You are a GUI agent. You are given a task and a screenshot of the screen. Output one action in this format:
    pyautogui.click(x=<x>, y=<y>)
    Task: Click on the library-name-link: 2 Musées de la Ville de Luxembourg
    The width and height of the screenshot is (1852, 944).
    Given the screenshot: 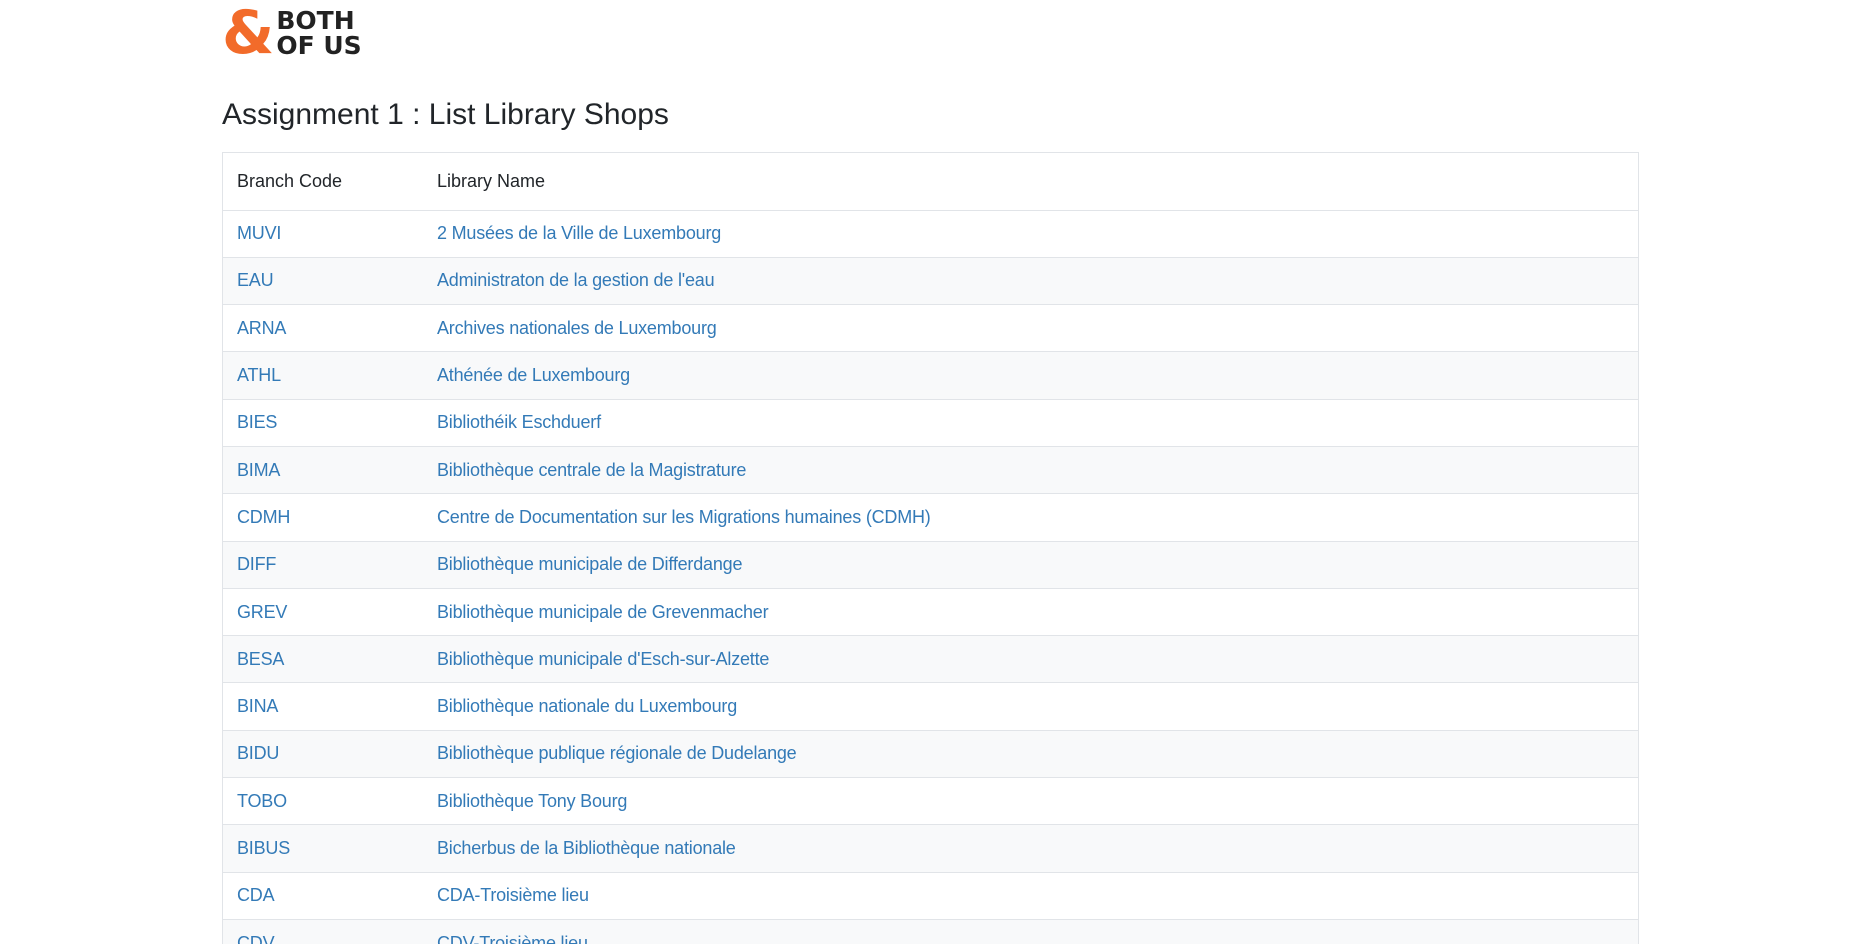 What is the action you would take?
    pyautogui.click(x=579, y=233)
    